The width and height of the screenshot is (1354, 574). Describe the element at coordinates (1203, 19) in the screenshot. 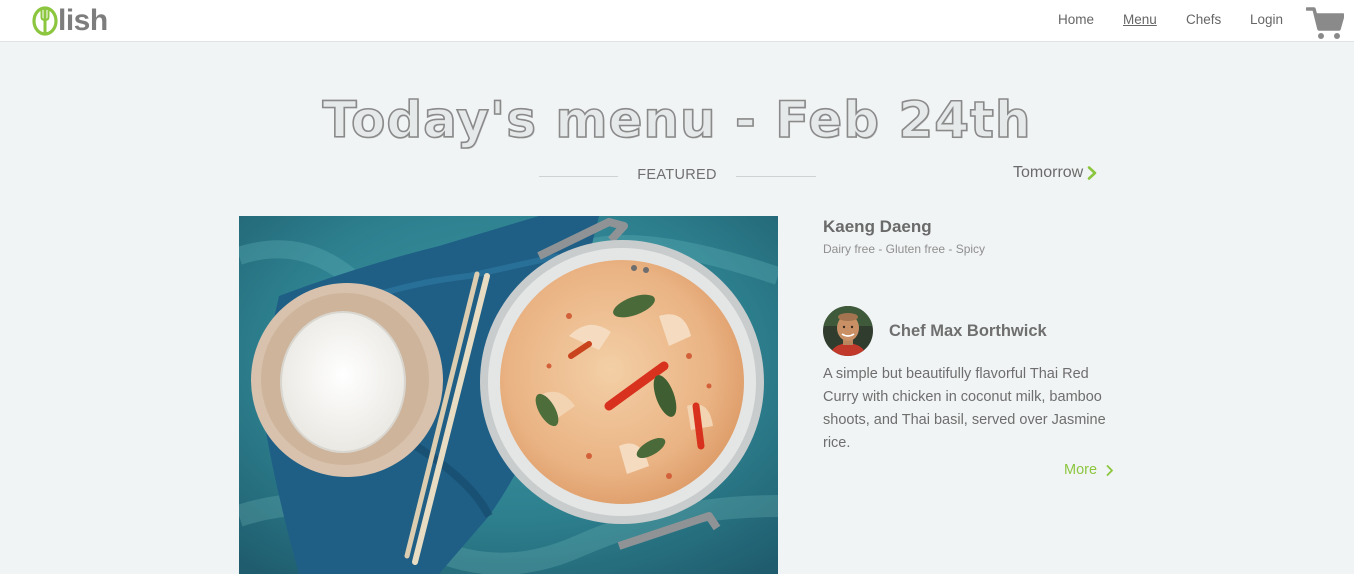

I see `nav-link-chefs: Chefs` at that location.